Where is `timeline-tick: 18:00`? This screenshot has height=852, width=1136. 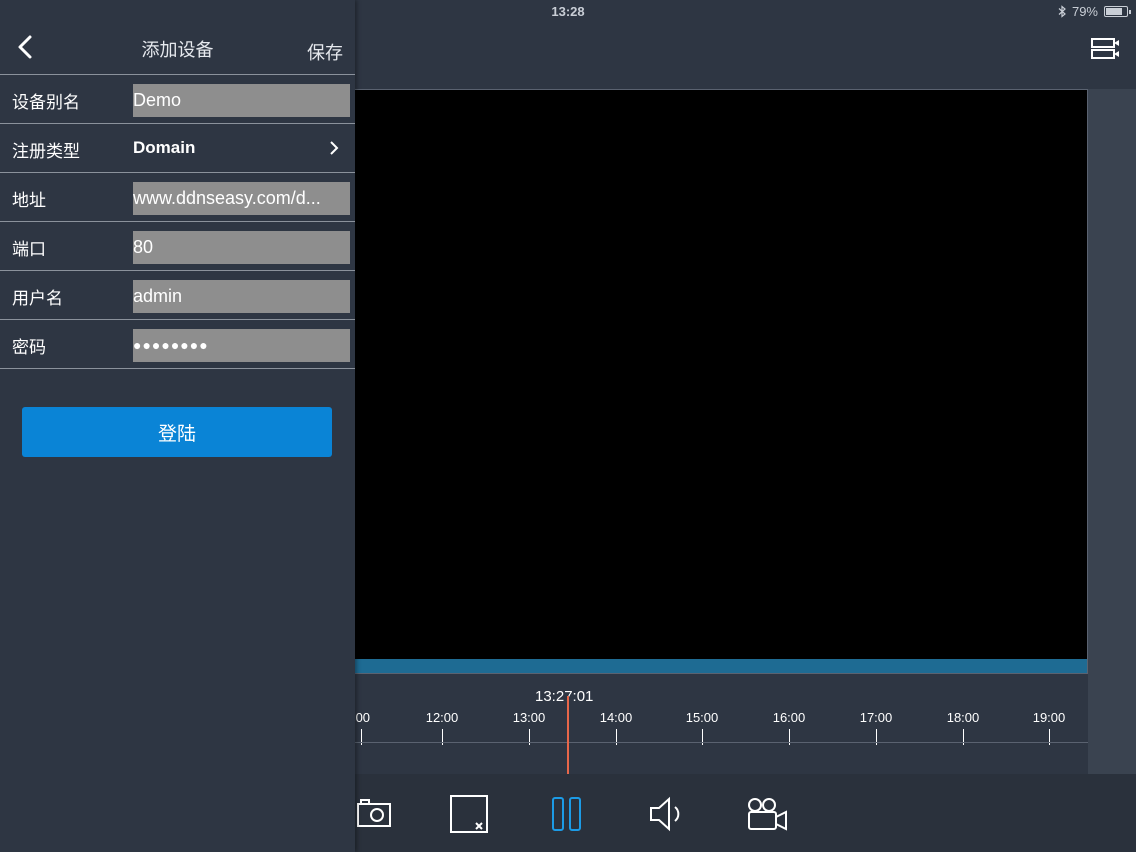 timeline-tick: 18:00 is located at coordinates (963, 727).